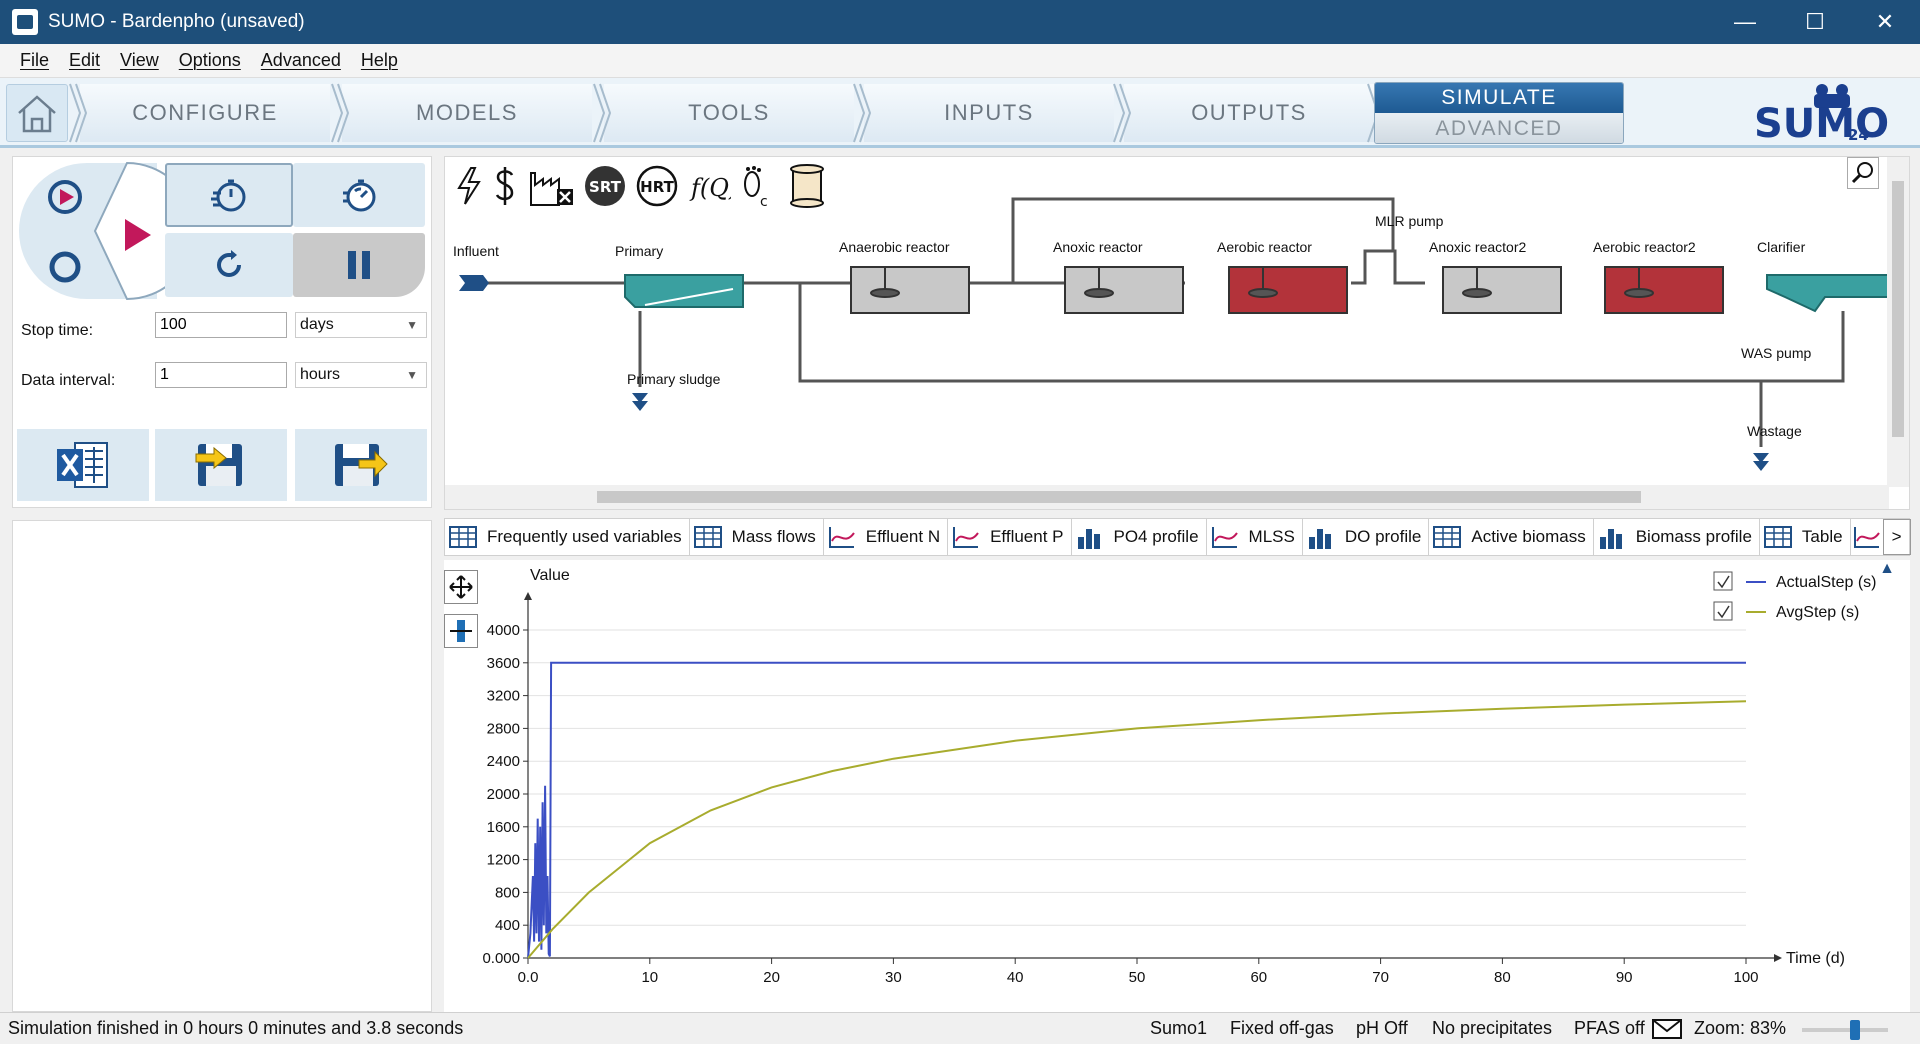  I want to click on stop-time-input, so click(221, 325).